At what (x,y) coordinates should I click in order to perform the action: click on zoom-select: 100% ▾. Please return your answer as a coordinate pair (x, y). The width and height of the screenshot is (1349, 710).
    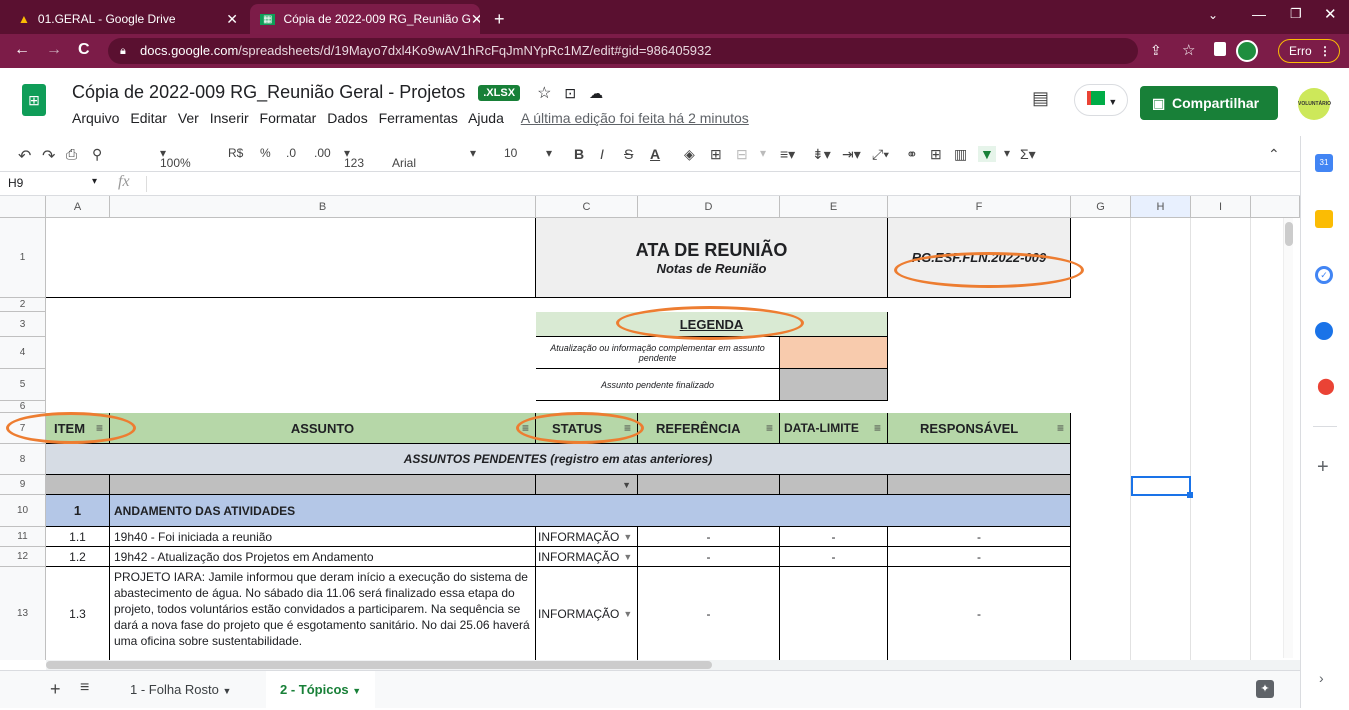
    Looking at the image, I should click on (175, 158).